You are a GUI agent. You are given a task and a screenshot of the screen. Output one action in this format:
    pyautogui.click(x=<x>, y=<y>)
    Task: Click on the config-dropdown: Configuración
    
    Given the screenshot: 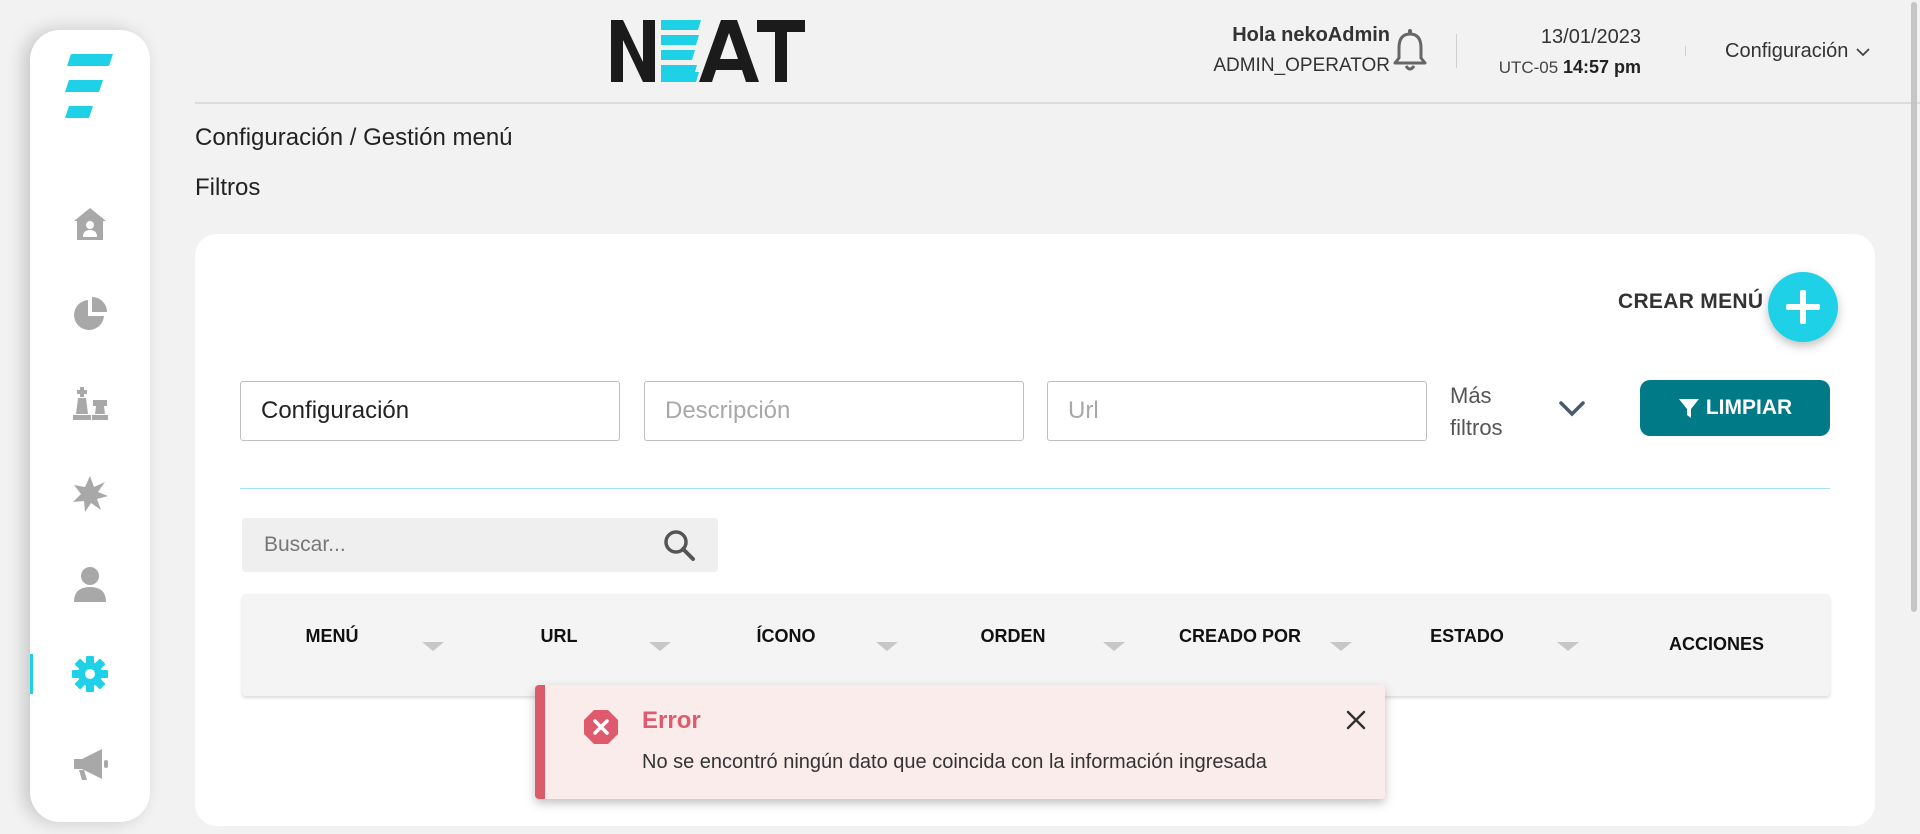 What is the action you would take?
    pyautogui.click(x=1798, y=51)
    